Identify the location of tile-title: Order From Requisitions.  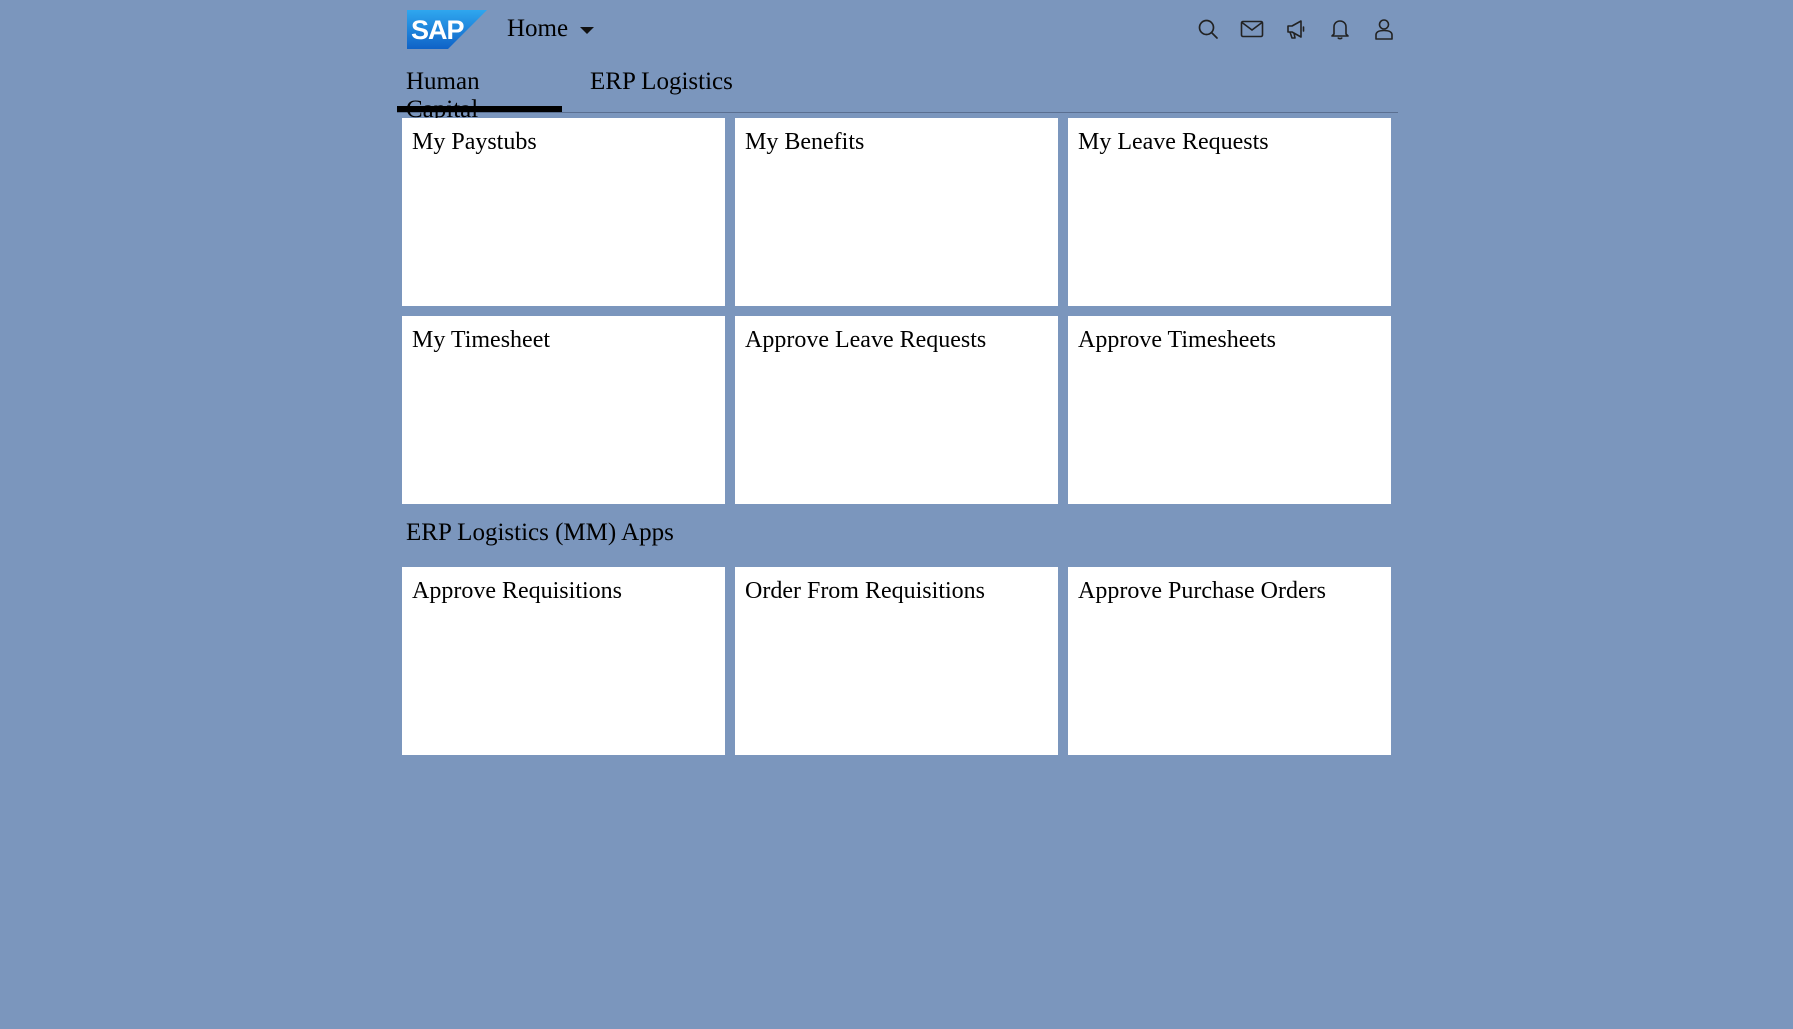
(865, 591).